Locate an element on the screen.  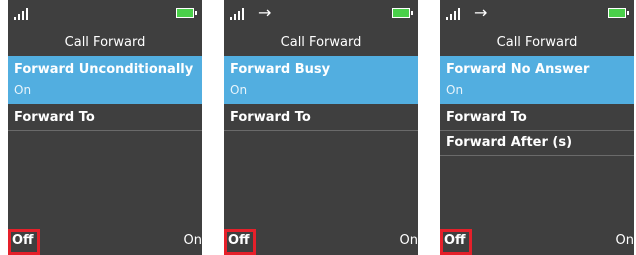
menu-item-label: Forward No Answer is located at coordinates (518, 69).